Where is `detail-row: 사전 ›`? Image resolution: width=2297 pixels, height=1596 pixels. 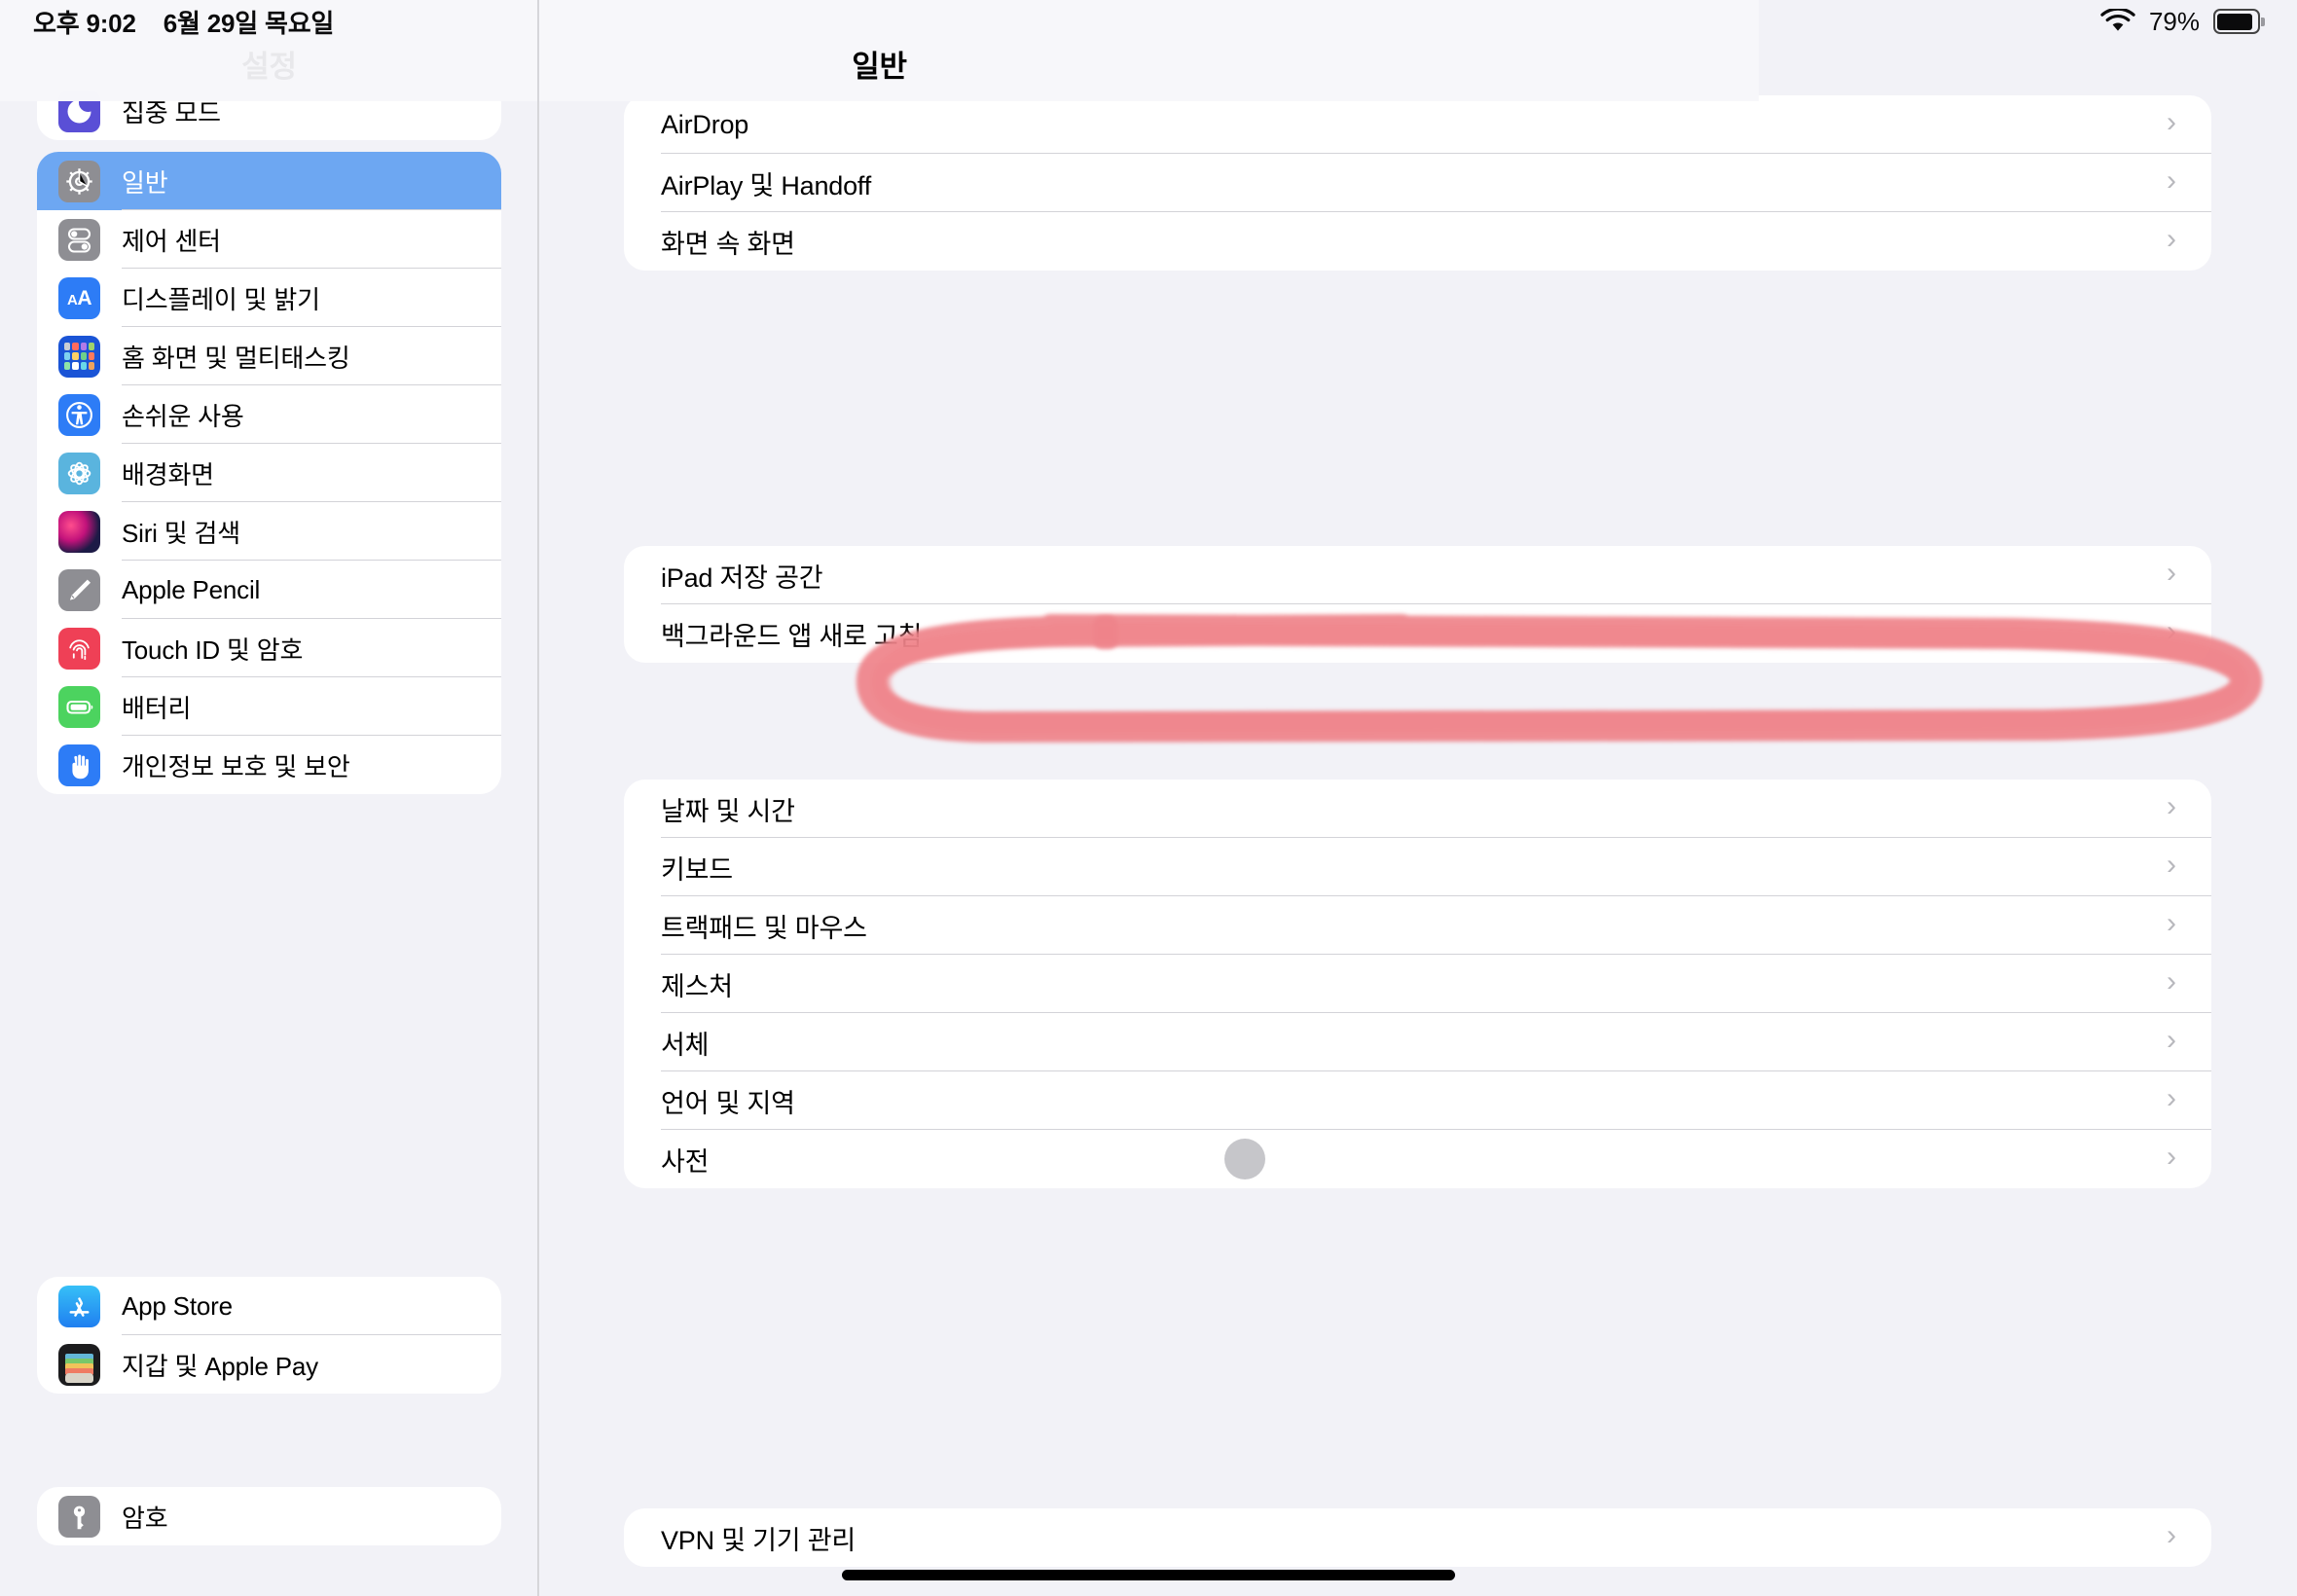 detail-row: 사전 › is located at coordinates (1417, 1159).